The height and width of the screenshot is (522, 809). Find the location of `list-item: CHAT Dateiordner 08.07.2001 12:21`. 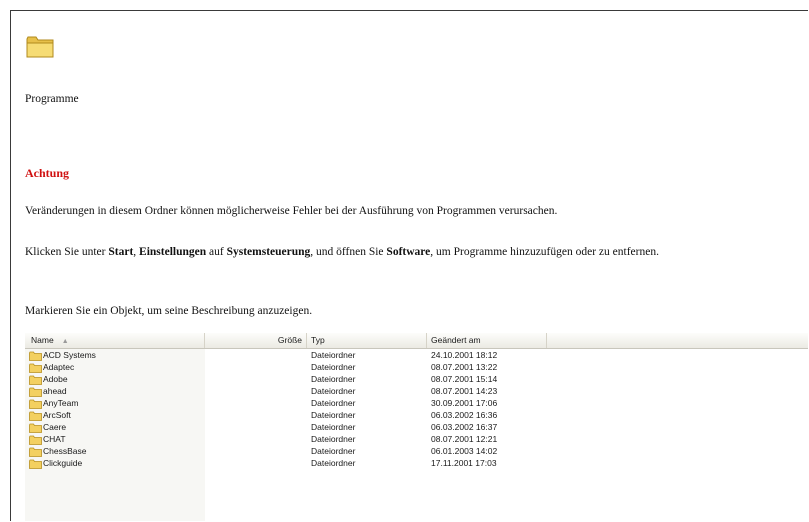

list-item: CHAT Dateiordner 08.07.2001 12:21 is located at coordinates (416, 439).